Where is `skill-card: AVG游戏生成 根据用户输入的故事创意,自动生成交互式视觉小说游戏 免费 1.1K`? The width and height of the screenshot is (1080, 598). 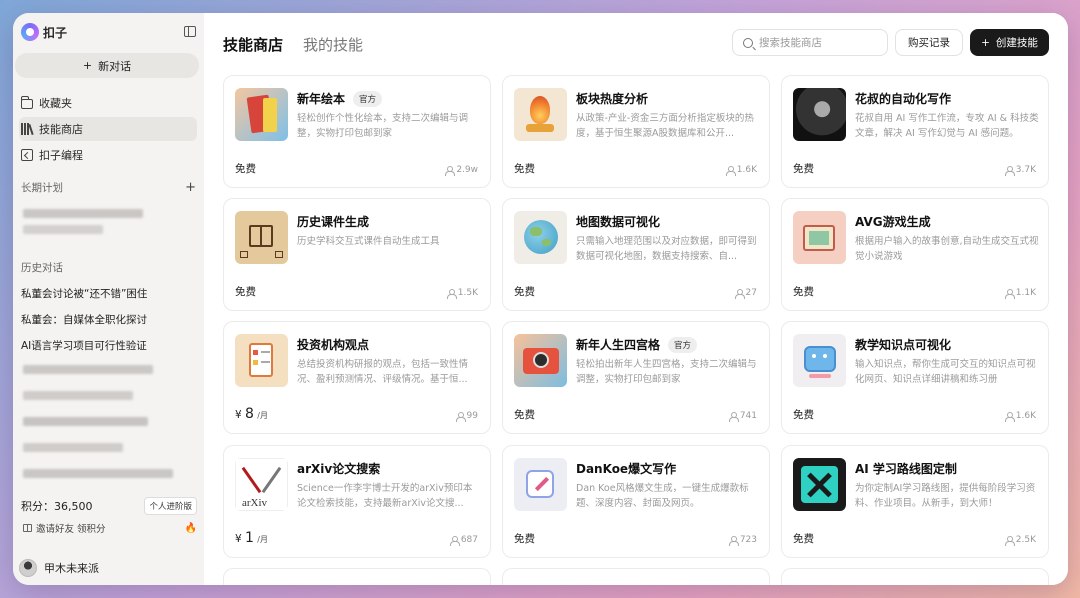
skill-card: AVG游戏生成 根据用户输入的故事创意,自动生成交互式视觉小说游戏 免费 1.1K is located at coordinates (915, 254).